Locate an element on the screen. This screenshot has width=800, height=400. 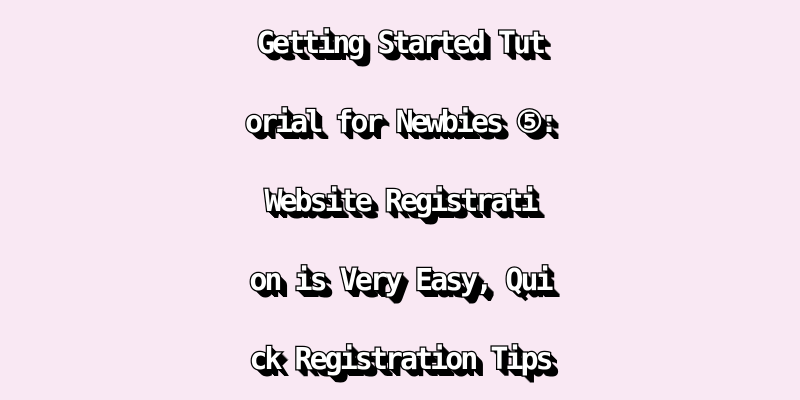
title-line-2: orial for Newbies ⑤: is located at coordinates (402, 123).